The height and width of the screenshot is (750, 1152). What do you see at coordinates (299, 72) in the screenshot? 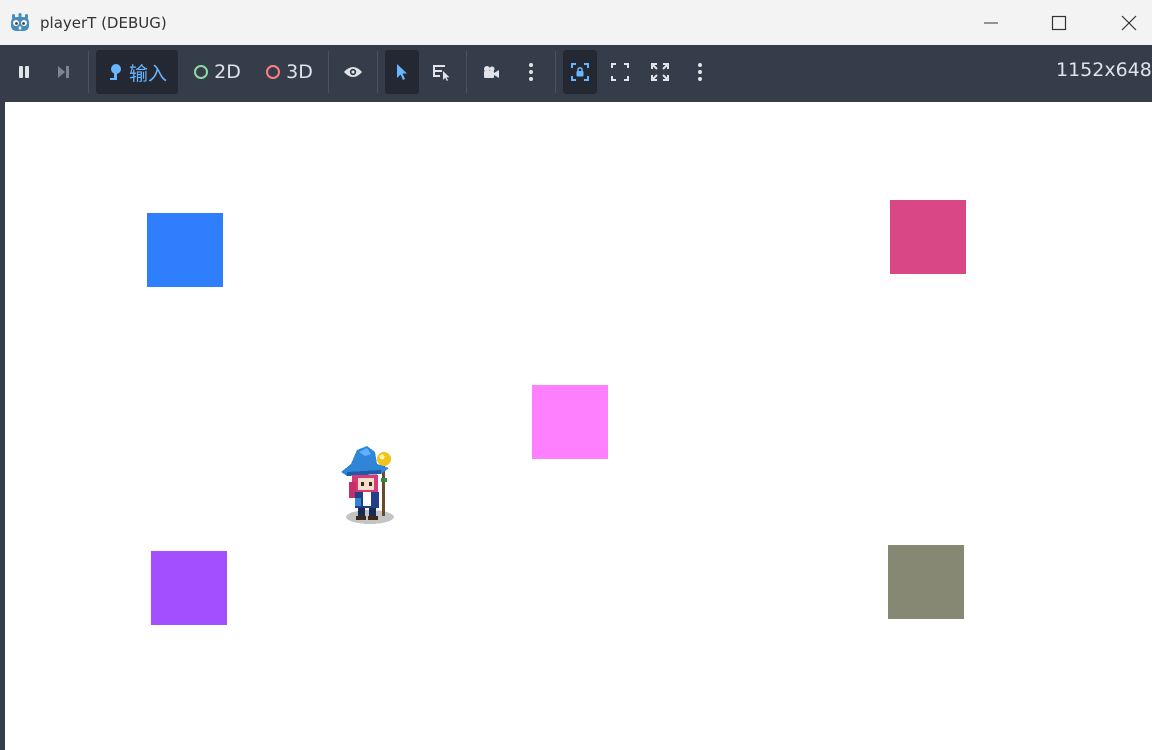
I see `mode-3d-label: 3D` at bounding box center [299, 72].